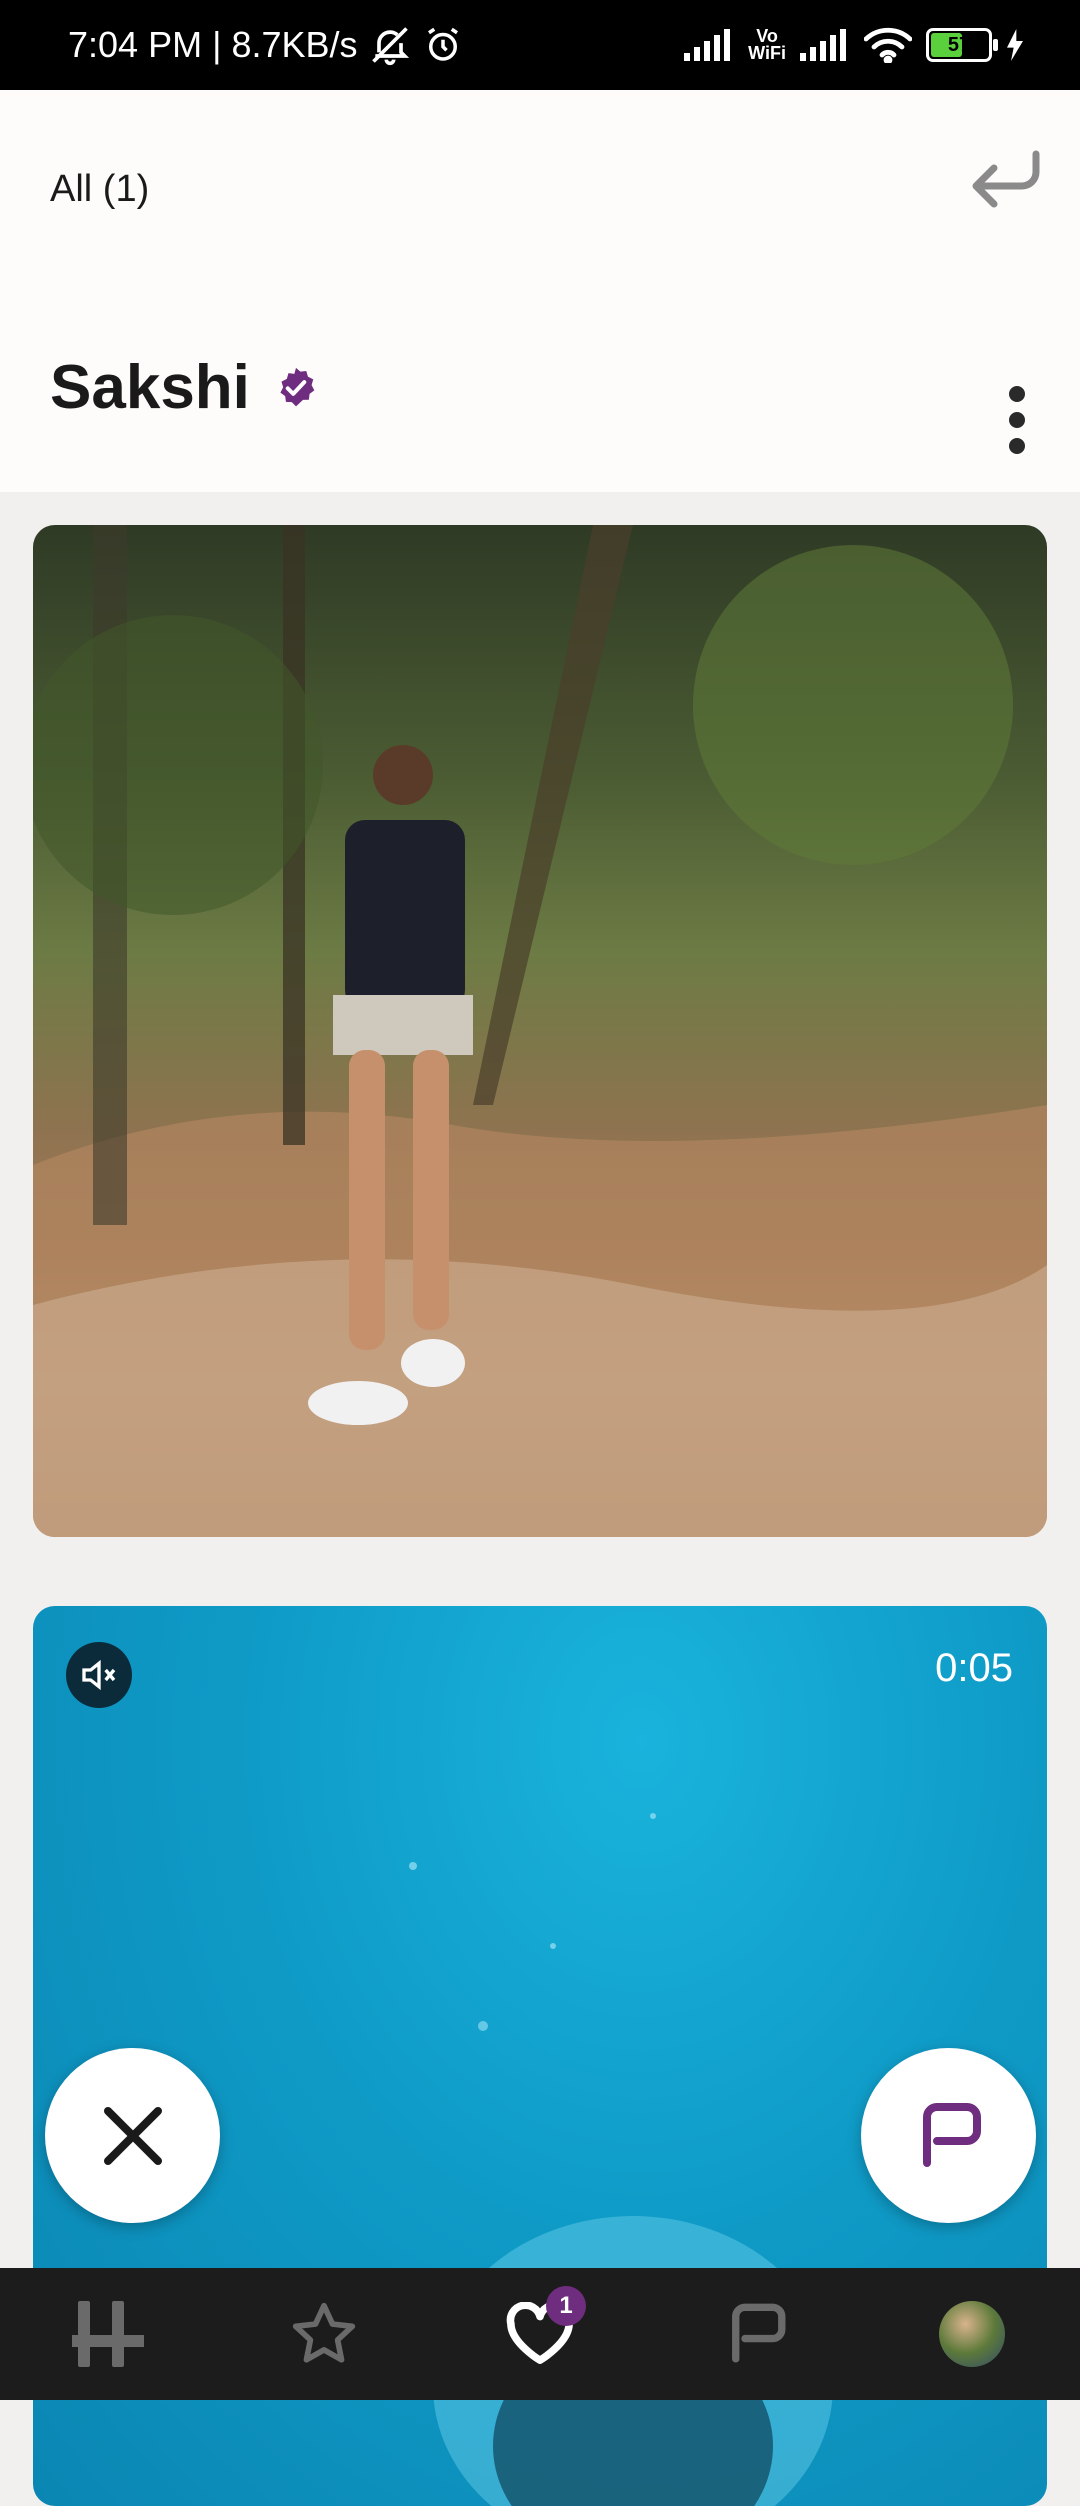  I want to click on x-icon, so click(132, 2135).